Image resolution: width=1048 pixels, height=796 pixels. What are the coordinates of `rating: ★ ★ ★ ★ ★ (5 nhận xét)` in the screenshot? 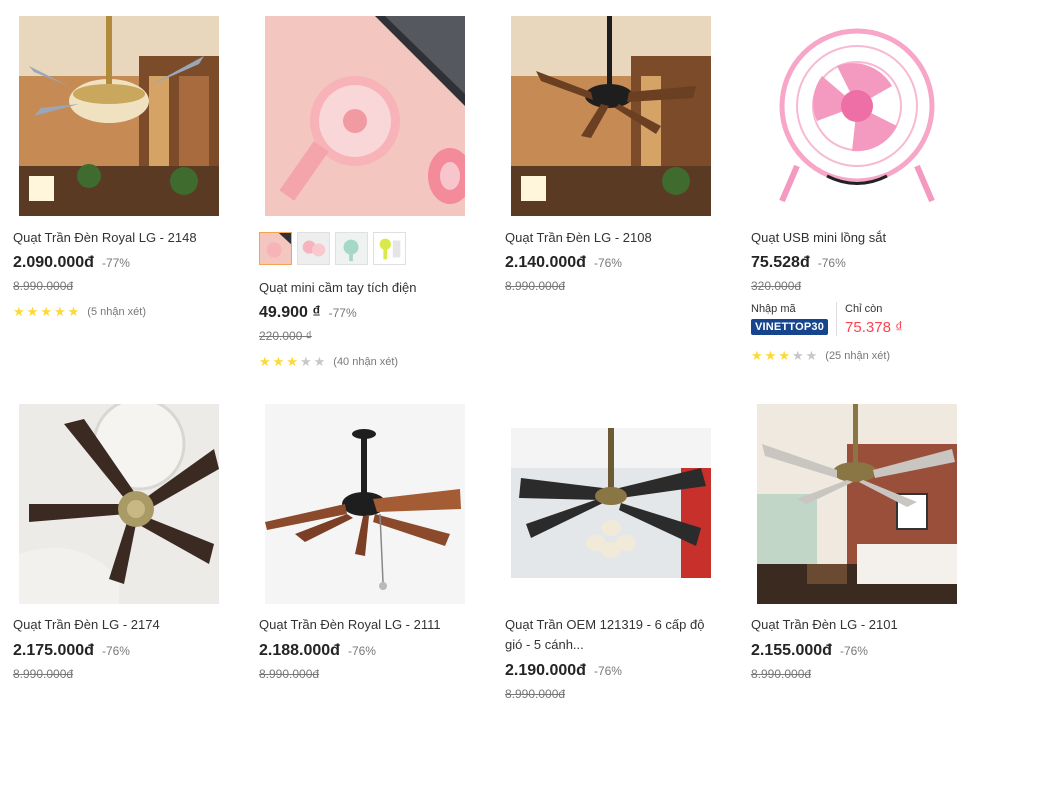 It's located at (79, 311).